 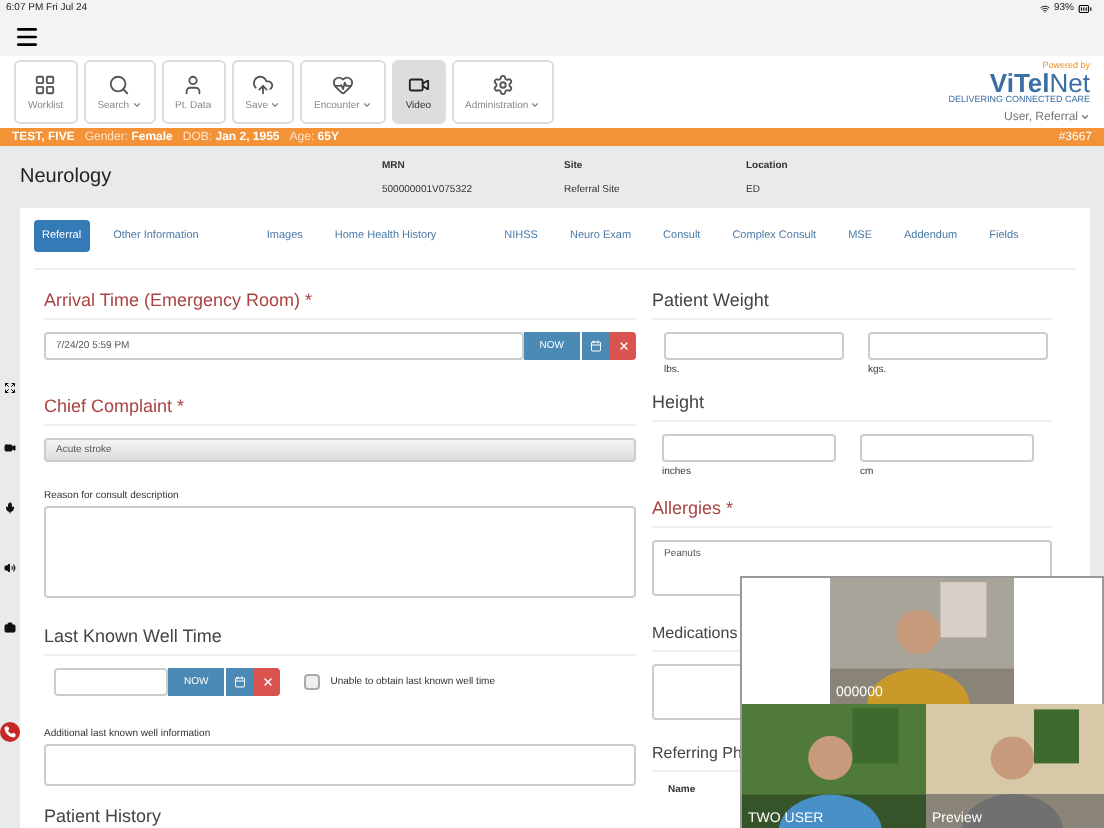 What do you see at coordinates (852, 513) in the screenshot?
I see `section-title: Allergies *` at bounding box center [852, 513].